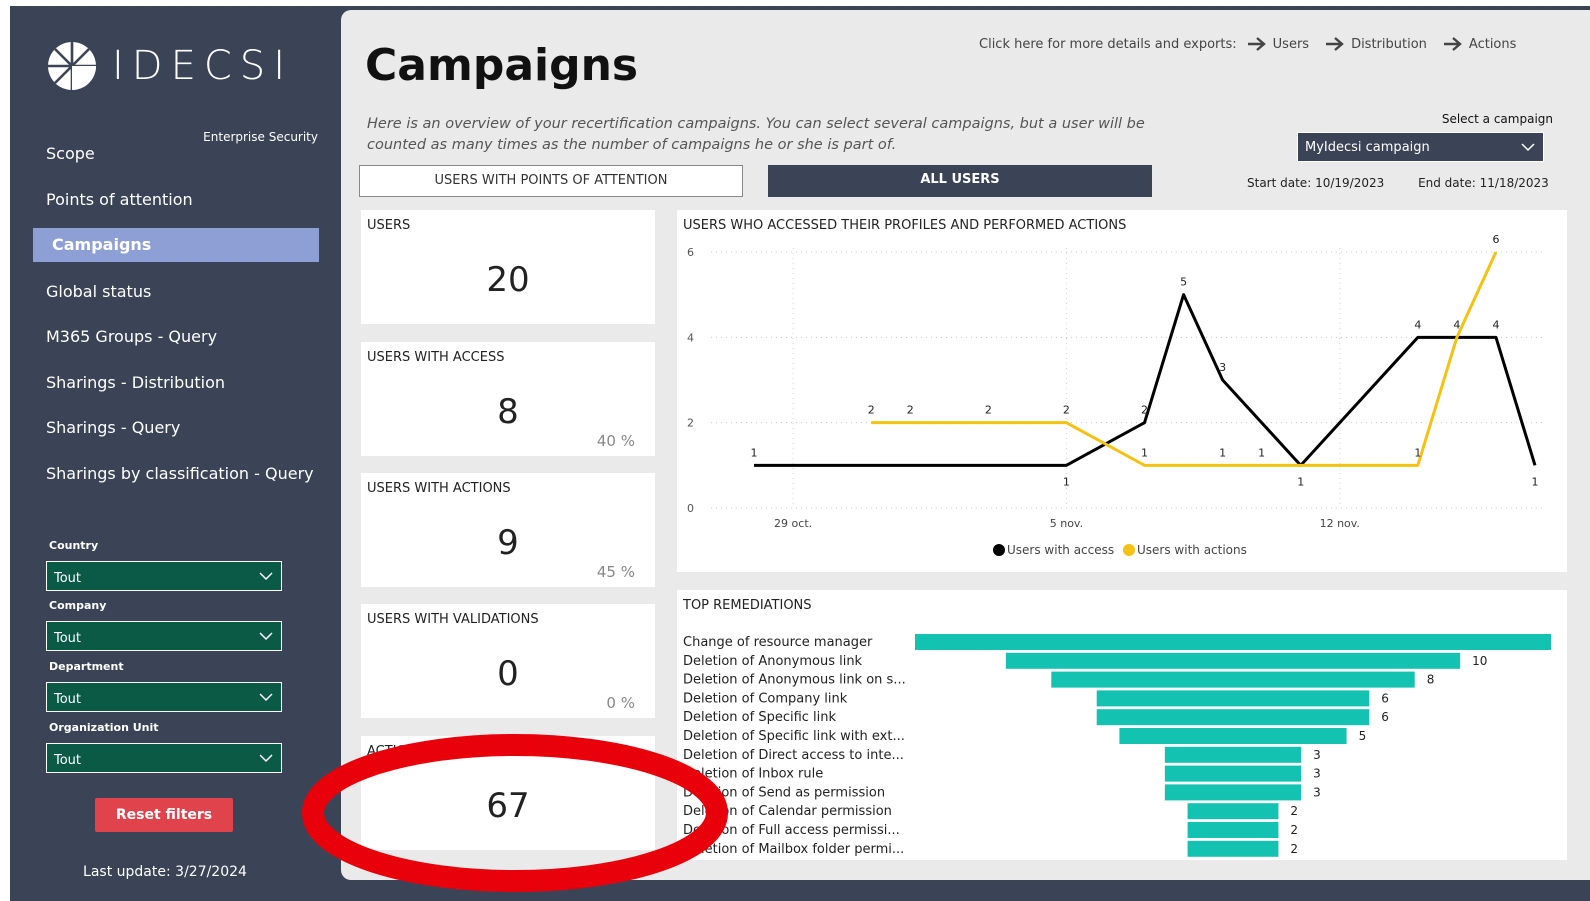 This screenshot has height=901, width=1590. What do you see at coordinates (508, 674) in the screenshot?
I see `kpi-value: 0` at bounding box center [508, 674].